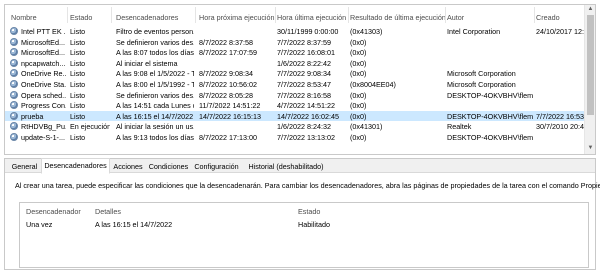  I want to click on scroll-up-icon: ▲, so click(590, 9).